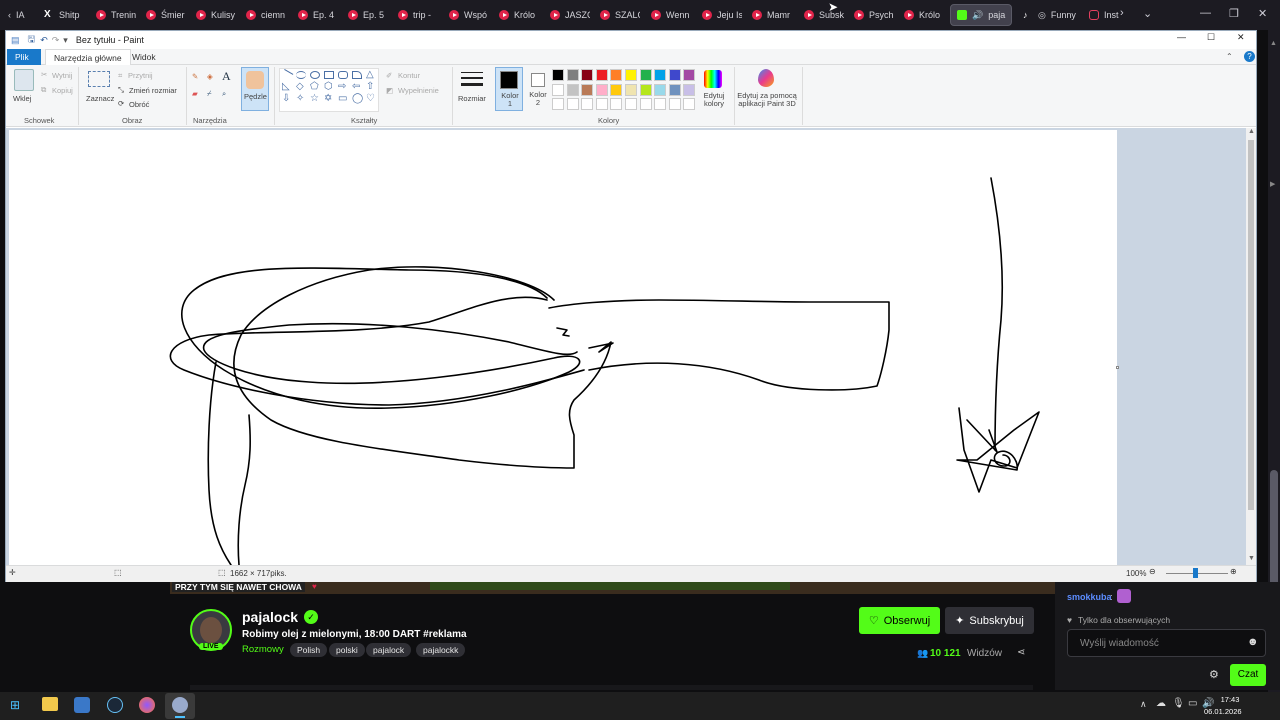 This screenshot has height=720, width=1280. Describe the element at coordinates (15, 705) in the screenshot. I see `windows-start-icon: ⊞` at that location.